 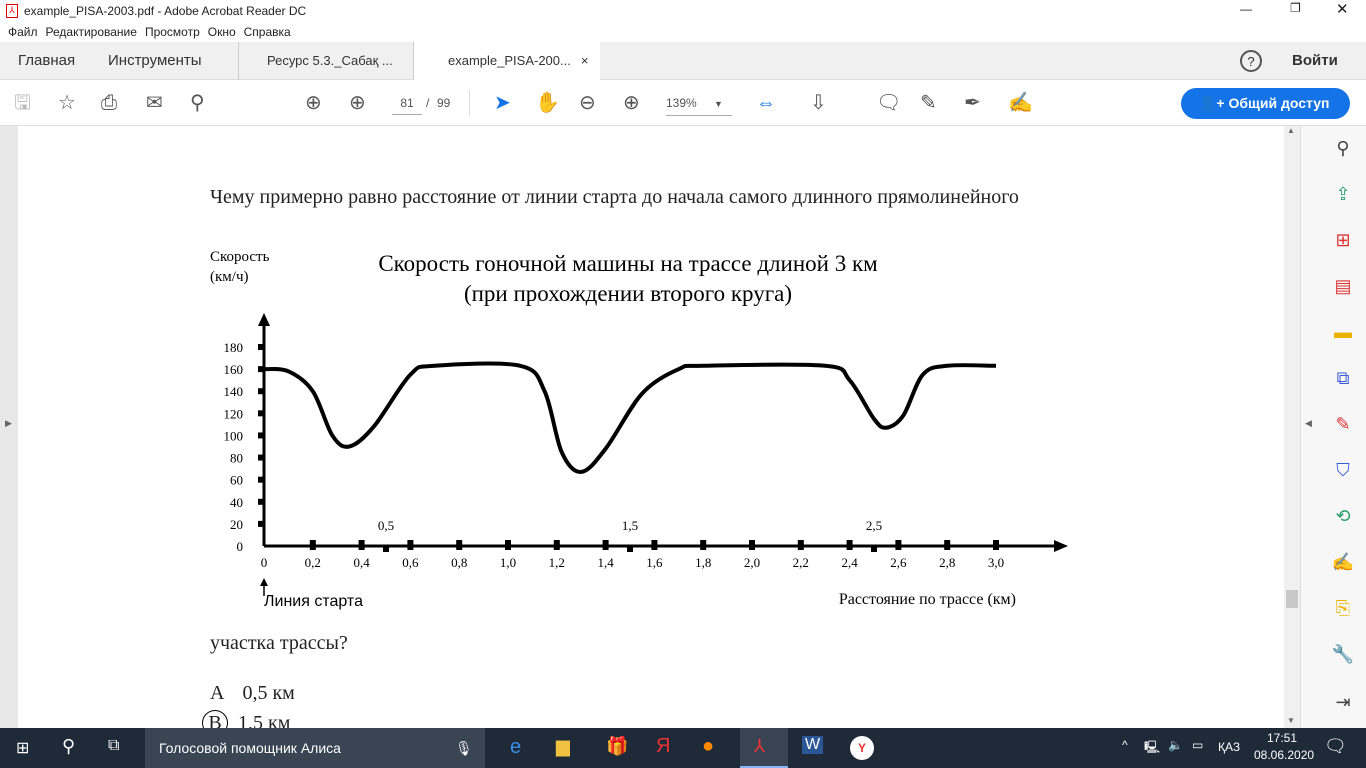 I want to click on left-panel-toggle: ▶, so click(x=8, y=423).